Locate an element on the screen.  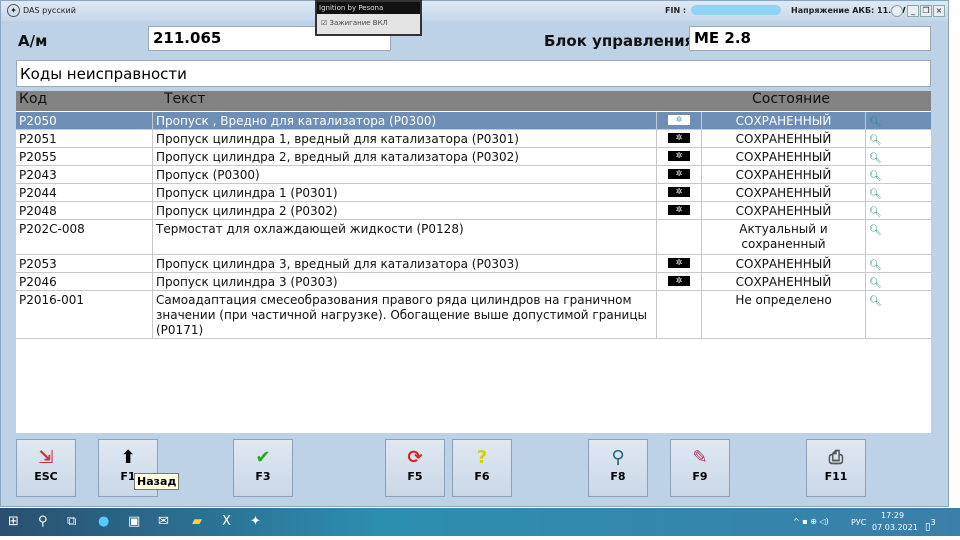
ignition-popup: Ignition by Pesona ☑ Зажигание ВКЛ is located at coordinates (368, 18).